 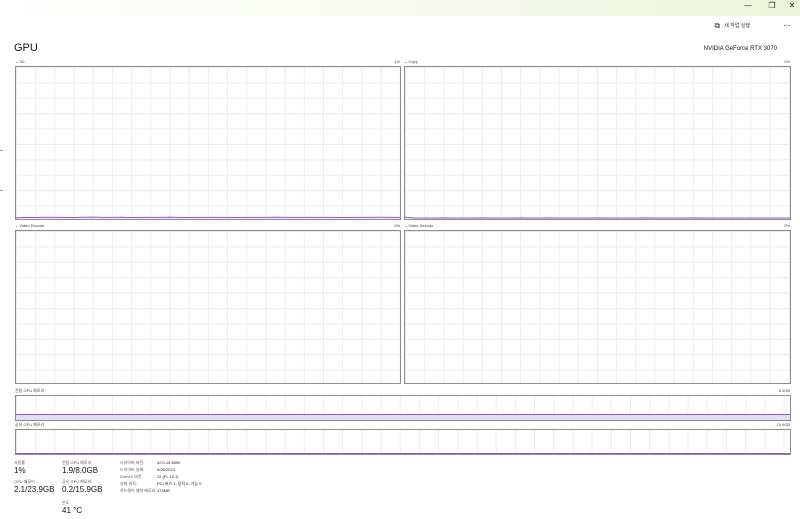 I want to click on shared-memory-chart, so click(x=403, y=442).